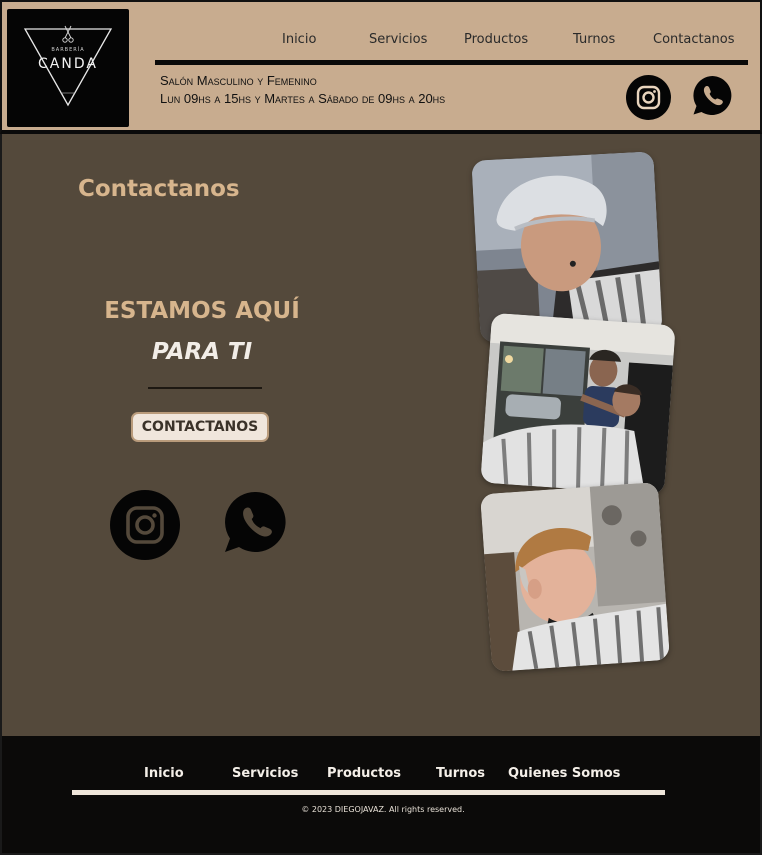 This screenshot has height=855, width=762. I want to click on salon-type-text: Salón Masculino y Femenino, so click(238, 80).